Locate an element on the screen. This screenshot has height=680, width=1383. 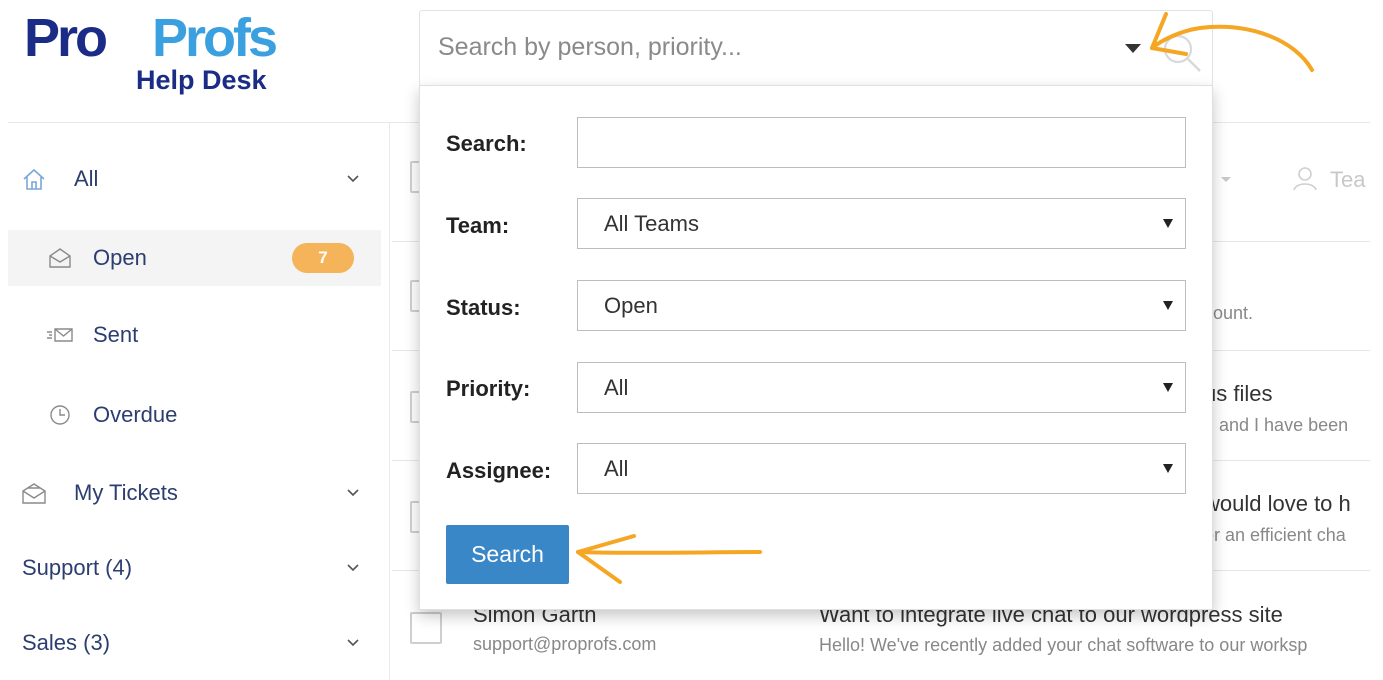
sidebar-item-open: Open 7 is located at coordinates (194, 258).